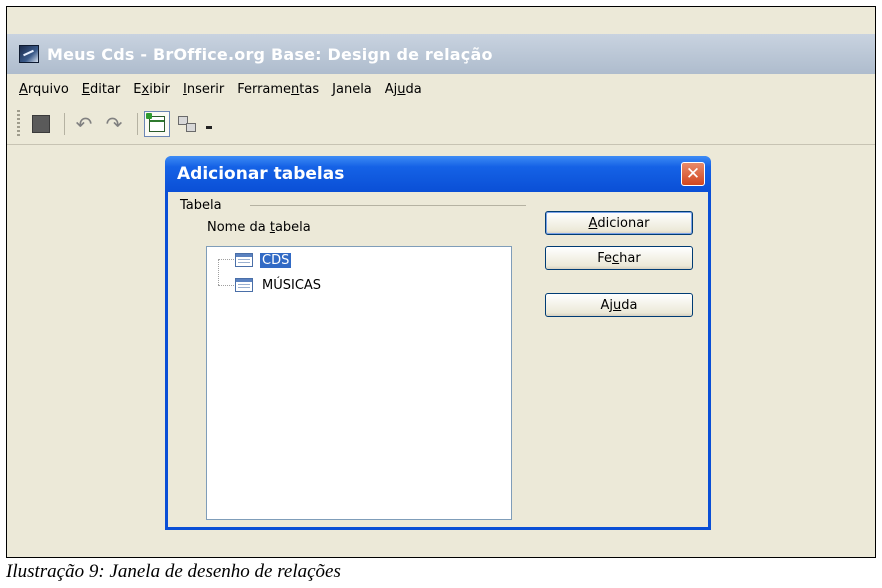 This screenshot has width=882, height=588. What do you see at coordinates (278, 89) in the screenshot?
I see `menu-ferramentas: Ferramentas` at bounding box center [278, 89].